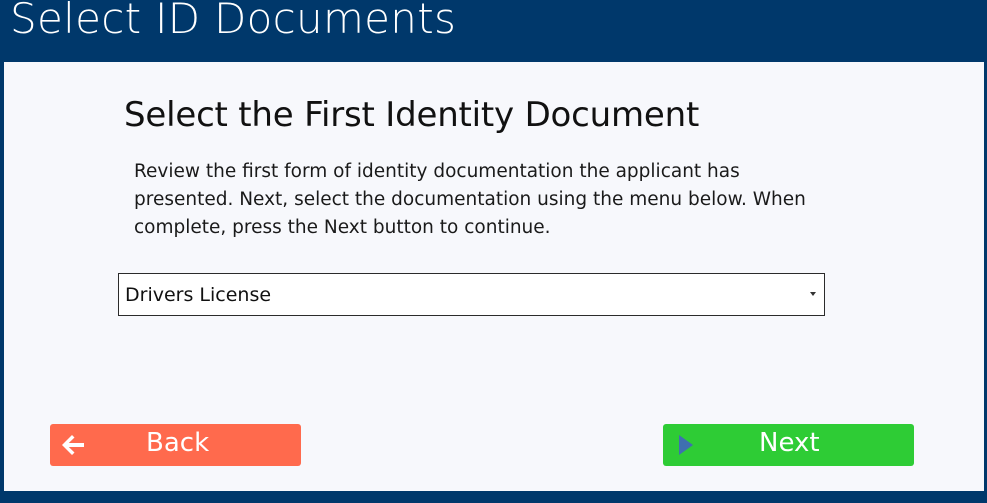 The image size is (987, 503). Describe the element at coordinates (471, 294) in the screenshot. I see `document-type-select: Drivers License` at that location.